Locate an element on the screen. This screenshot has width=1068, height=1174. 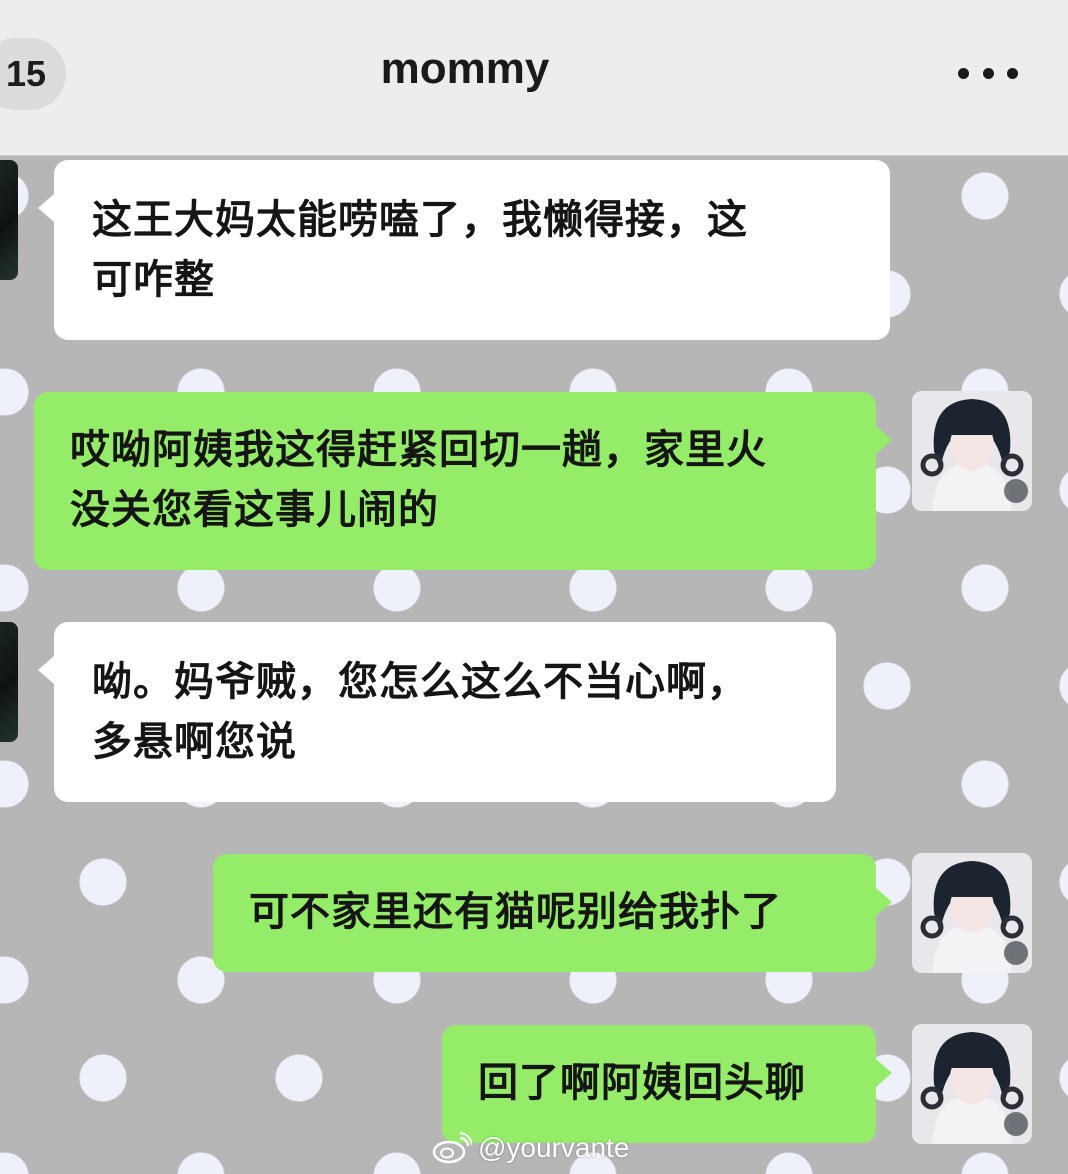
message-line: 没关您看这事儿闹的 is located at coordinates (254, 510).